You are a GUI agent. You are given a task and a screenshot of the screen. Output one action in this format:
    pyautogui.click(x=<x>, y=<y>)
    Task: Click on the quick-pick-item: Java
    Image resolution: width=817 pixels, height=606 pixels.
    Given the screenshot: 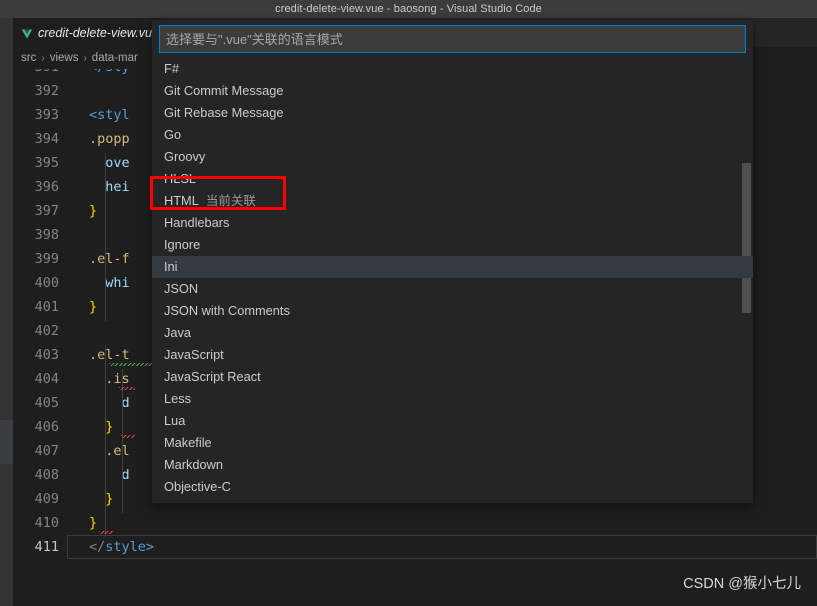 What is the action you would take?
    pyautogui.click(x=452, y=333)
    